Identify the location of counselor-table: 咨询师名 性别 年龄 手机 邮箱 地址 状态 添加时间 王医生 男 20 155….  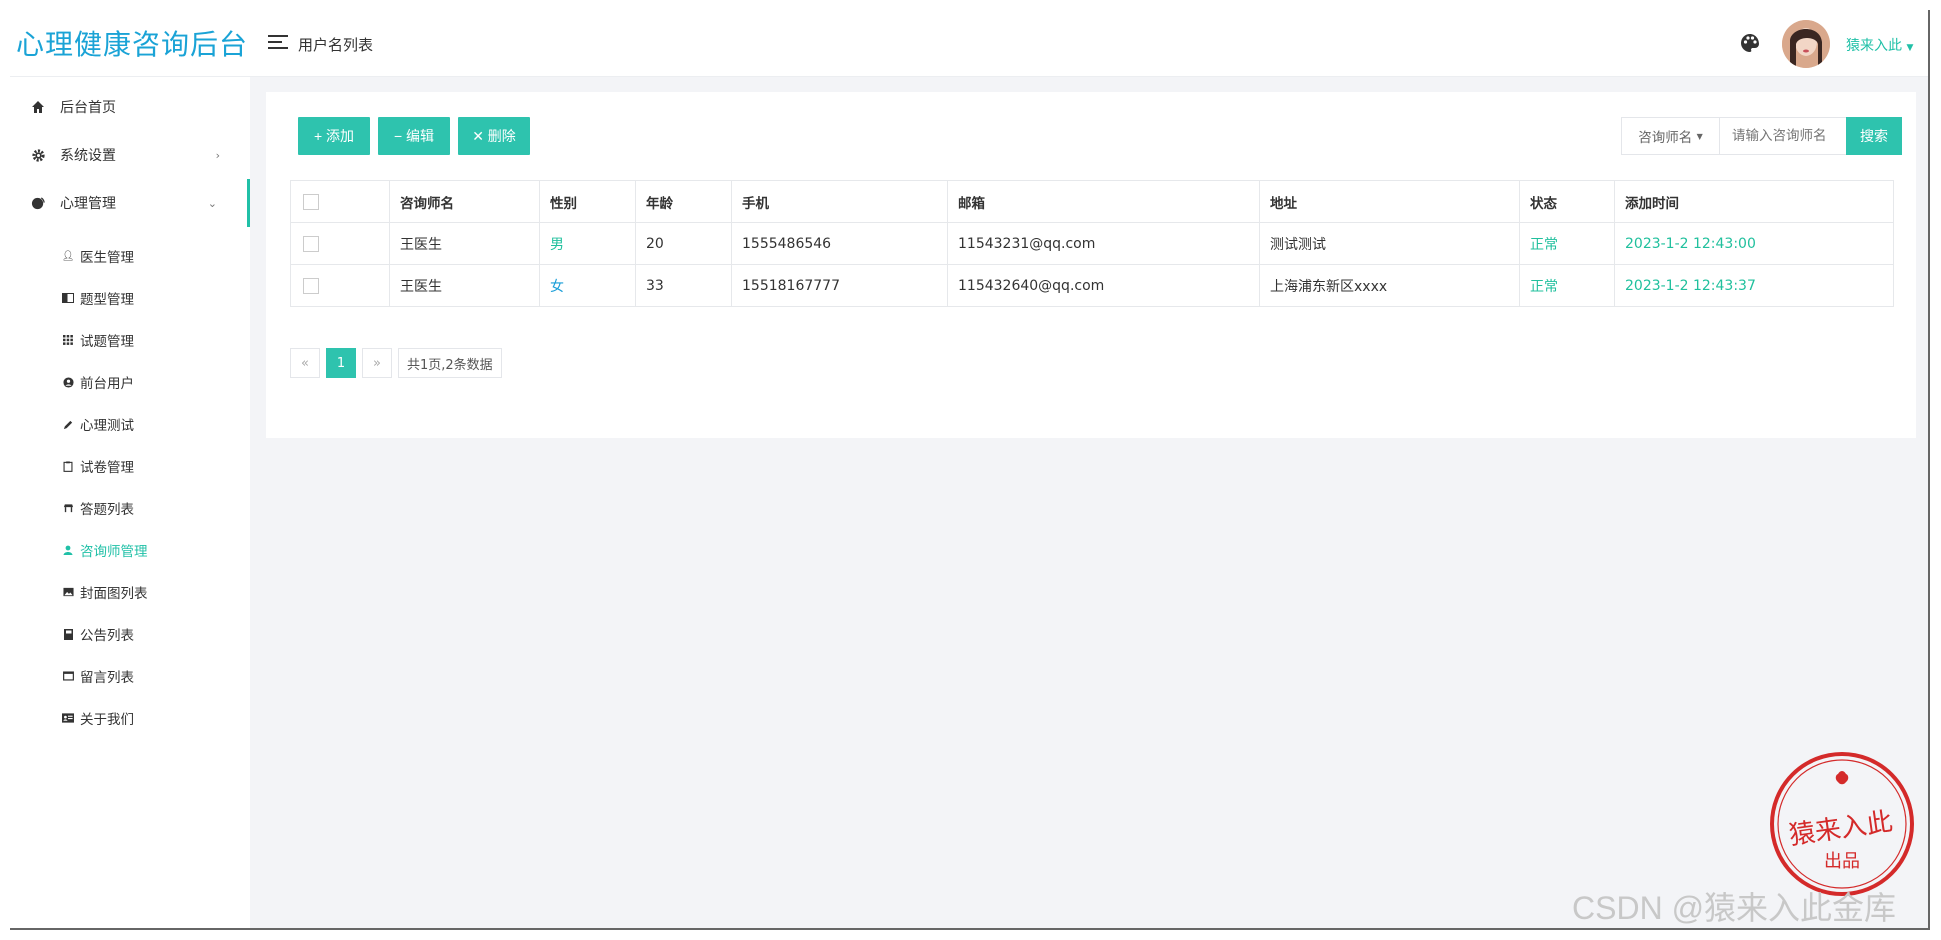
(1092, 243).